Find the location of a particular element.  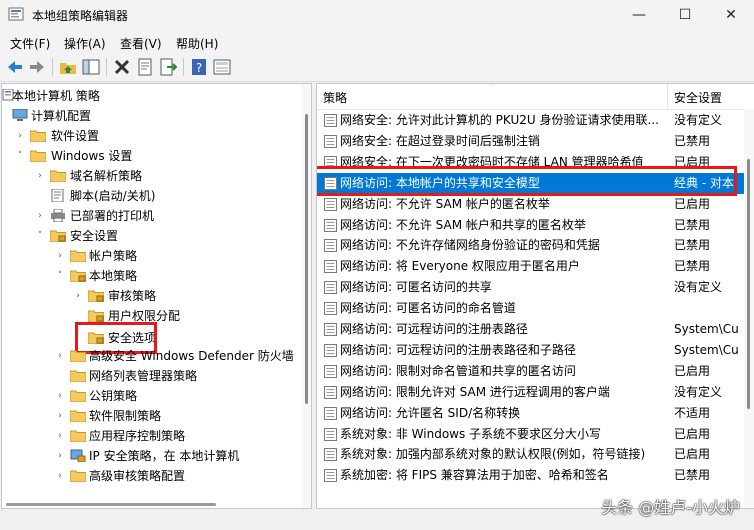

list-item: 网络访问: 将 Everyone 权限应用于匿名用户 已禁用 is located at coordinates (535, 266).